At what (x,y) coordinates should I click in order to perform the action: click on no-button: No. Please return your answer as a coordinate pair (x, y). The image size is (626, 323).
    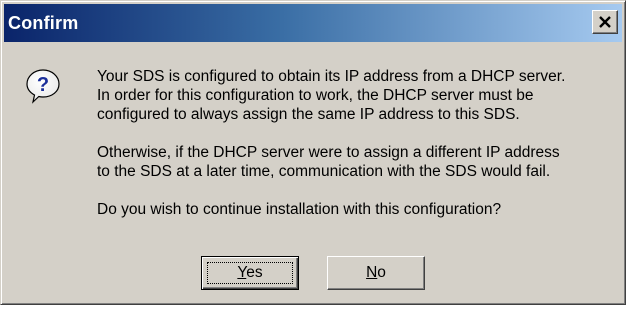
    Looking at the image, I should click on (376, 273).